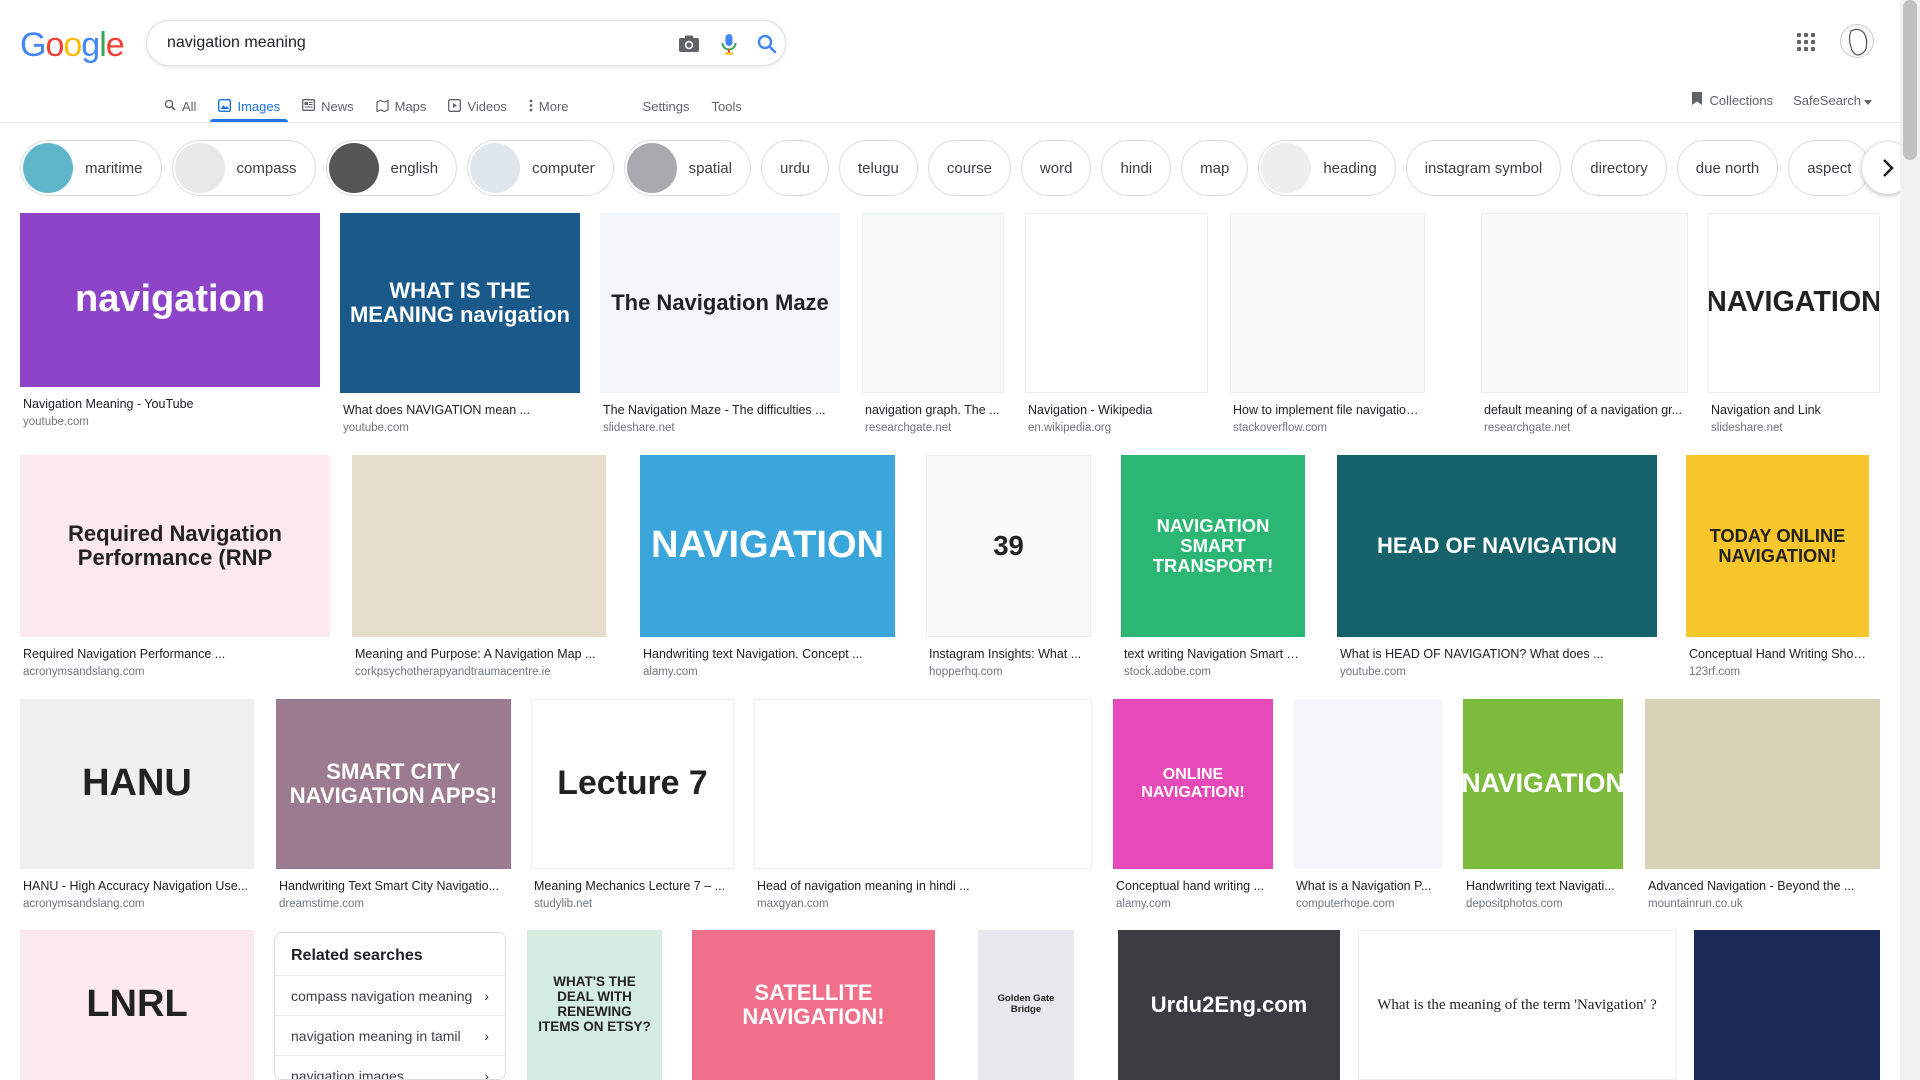 The height and width of the screenshot is (1080, 1920). I want to click on result-thumbnail: Lecture 7, so click(632, 784).